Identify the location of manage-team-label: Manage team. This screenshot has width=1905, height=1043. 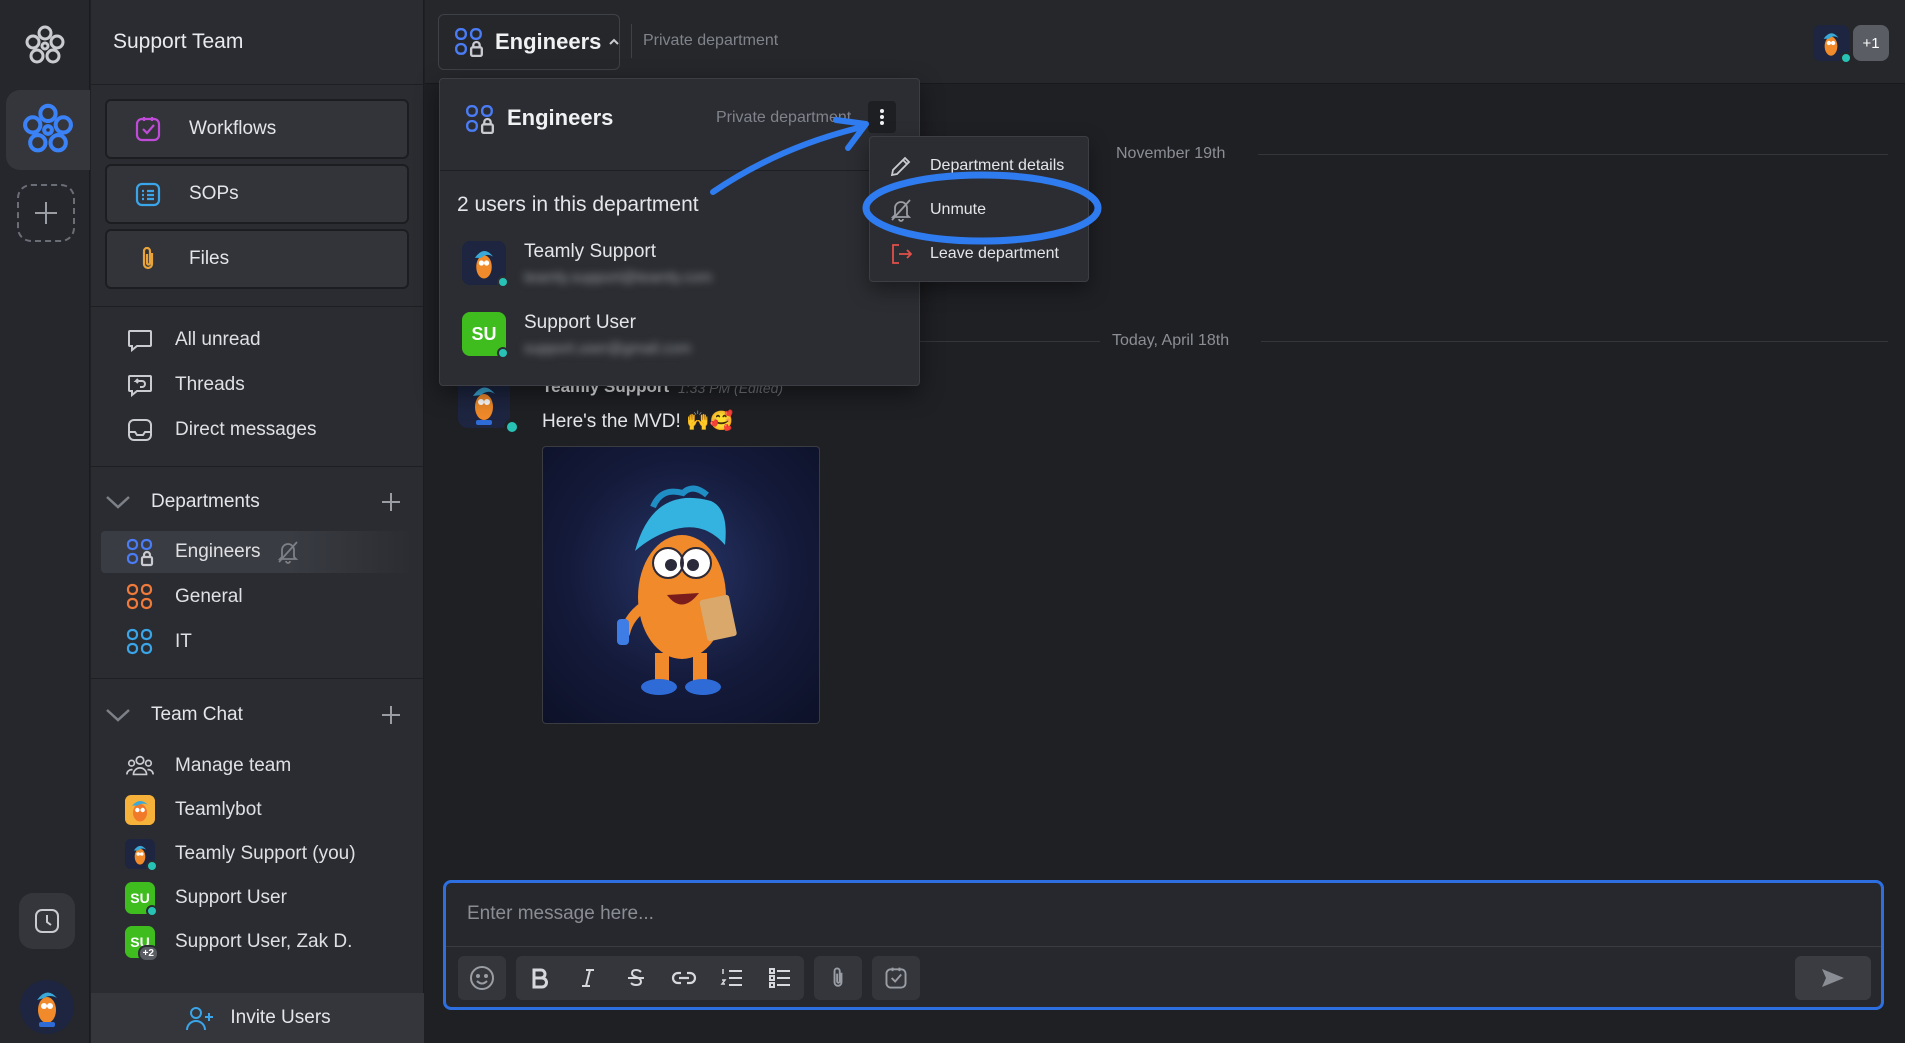
(233, 765).